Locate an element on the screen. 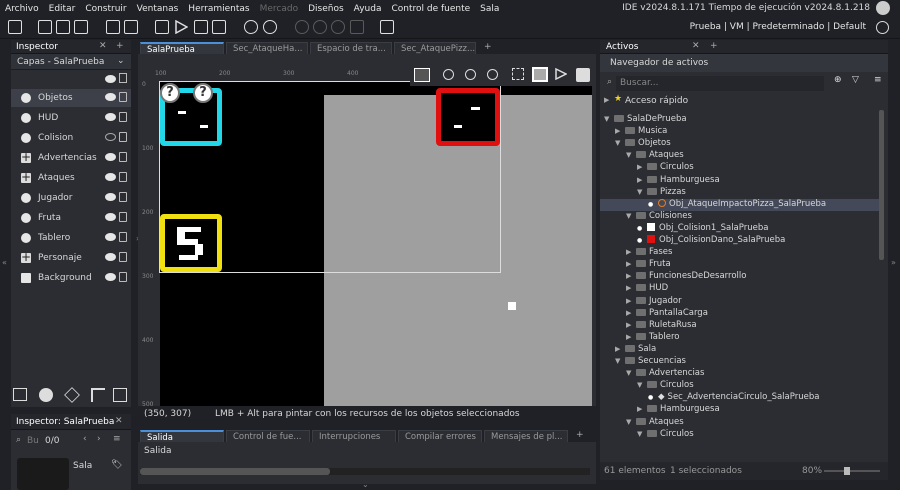  filter-icon: ▽ is located at coordinates (855, 80).